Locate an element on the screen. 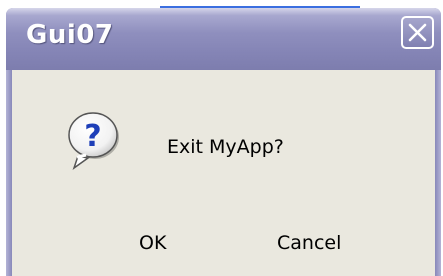 The height and width of the screenshot is (276, 443). question-icon: ? is located at coordinates (93, 141).